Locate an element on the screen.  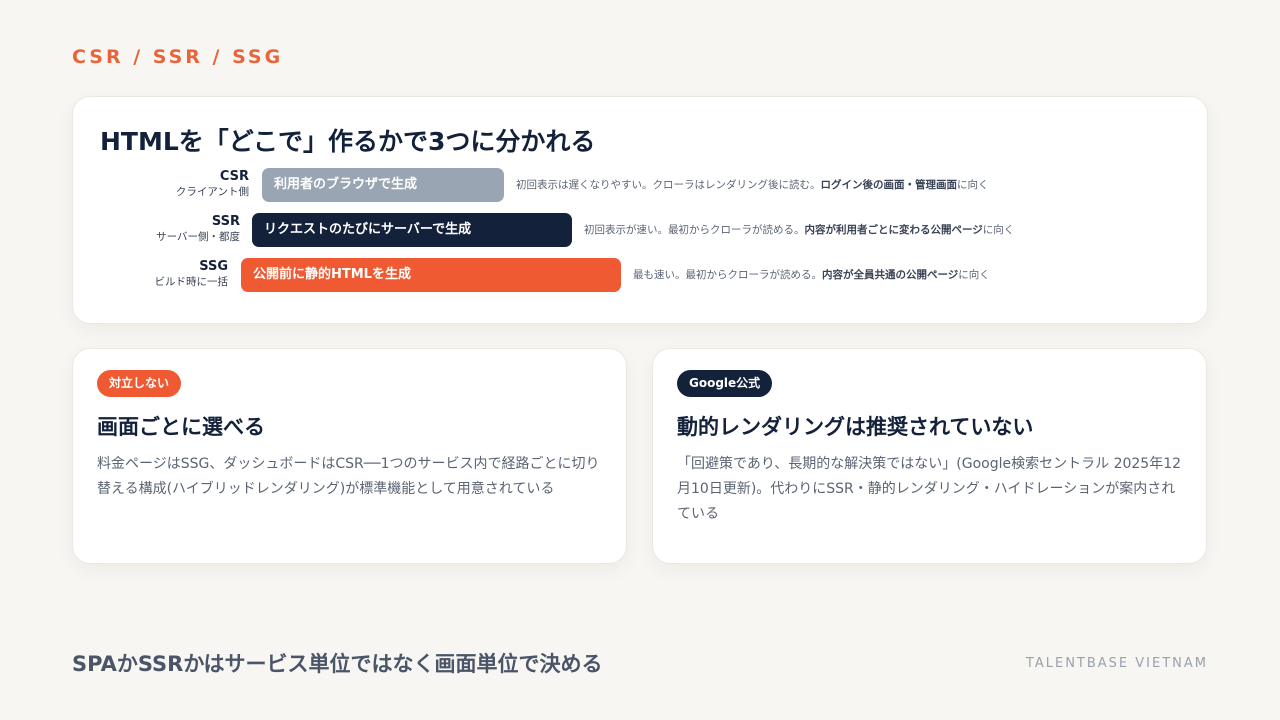
row-label-title: CSR is located at coordinates (234, 176).